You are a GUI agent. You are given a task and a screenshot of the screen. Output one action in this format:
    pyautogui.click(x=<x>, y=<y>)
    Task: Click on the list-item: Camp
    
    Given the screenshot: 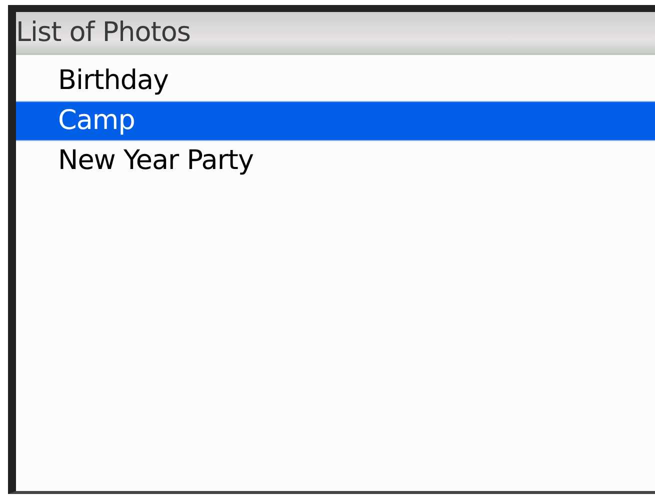 What is the action you would take?
    pyautogui.click(x=335, y=121)
    